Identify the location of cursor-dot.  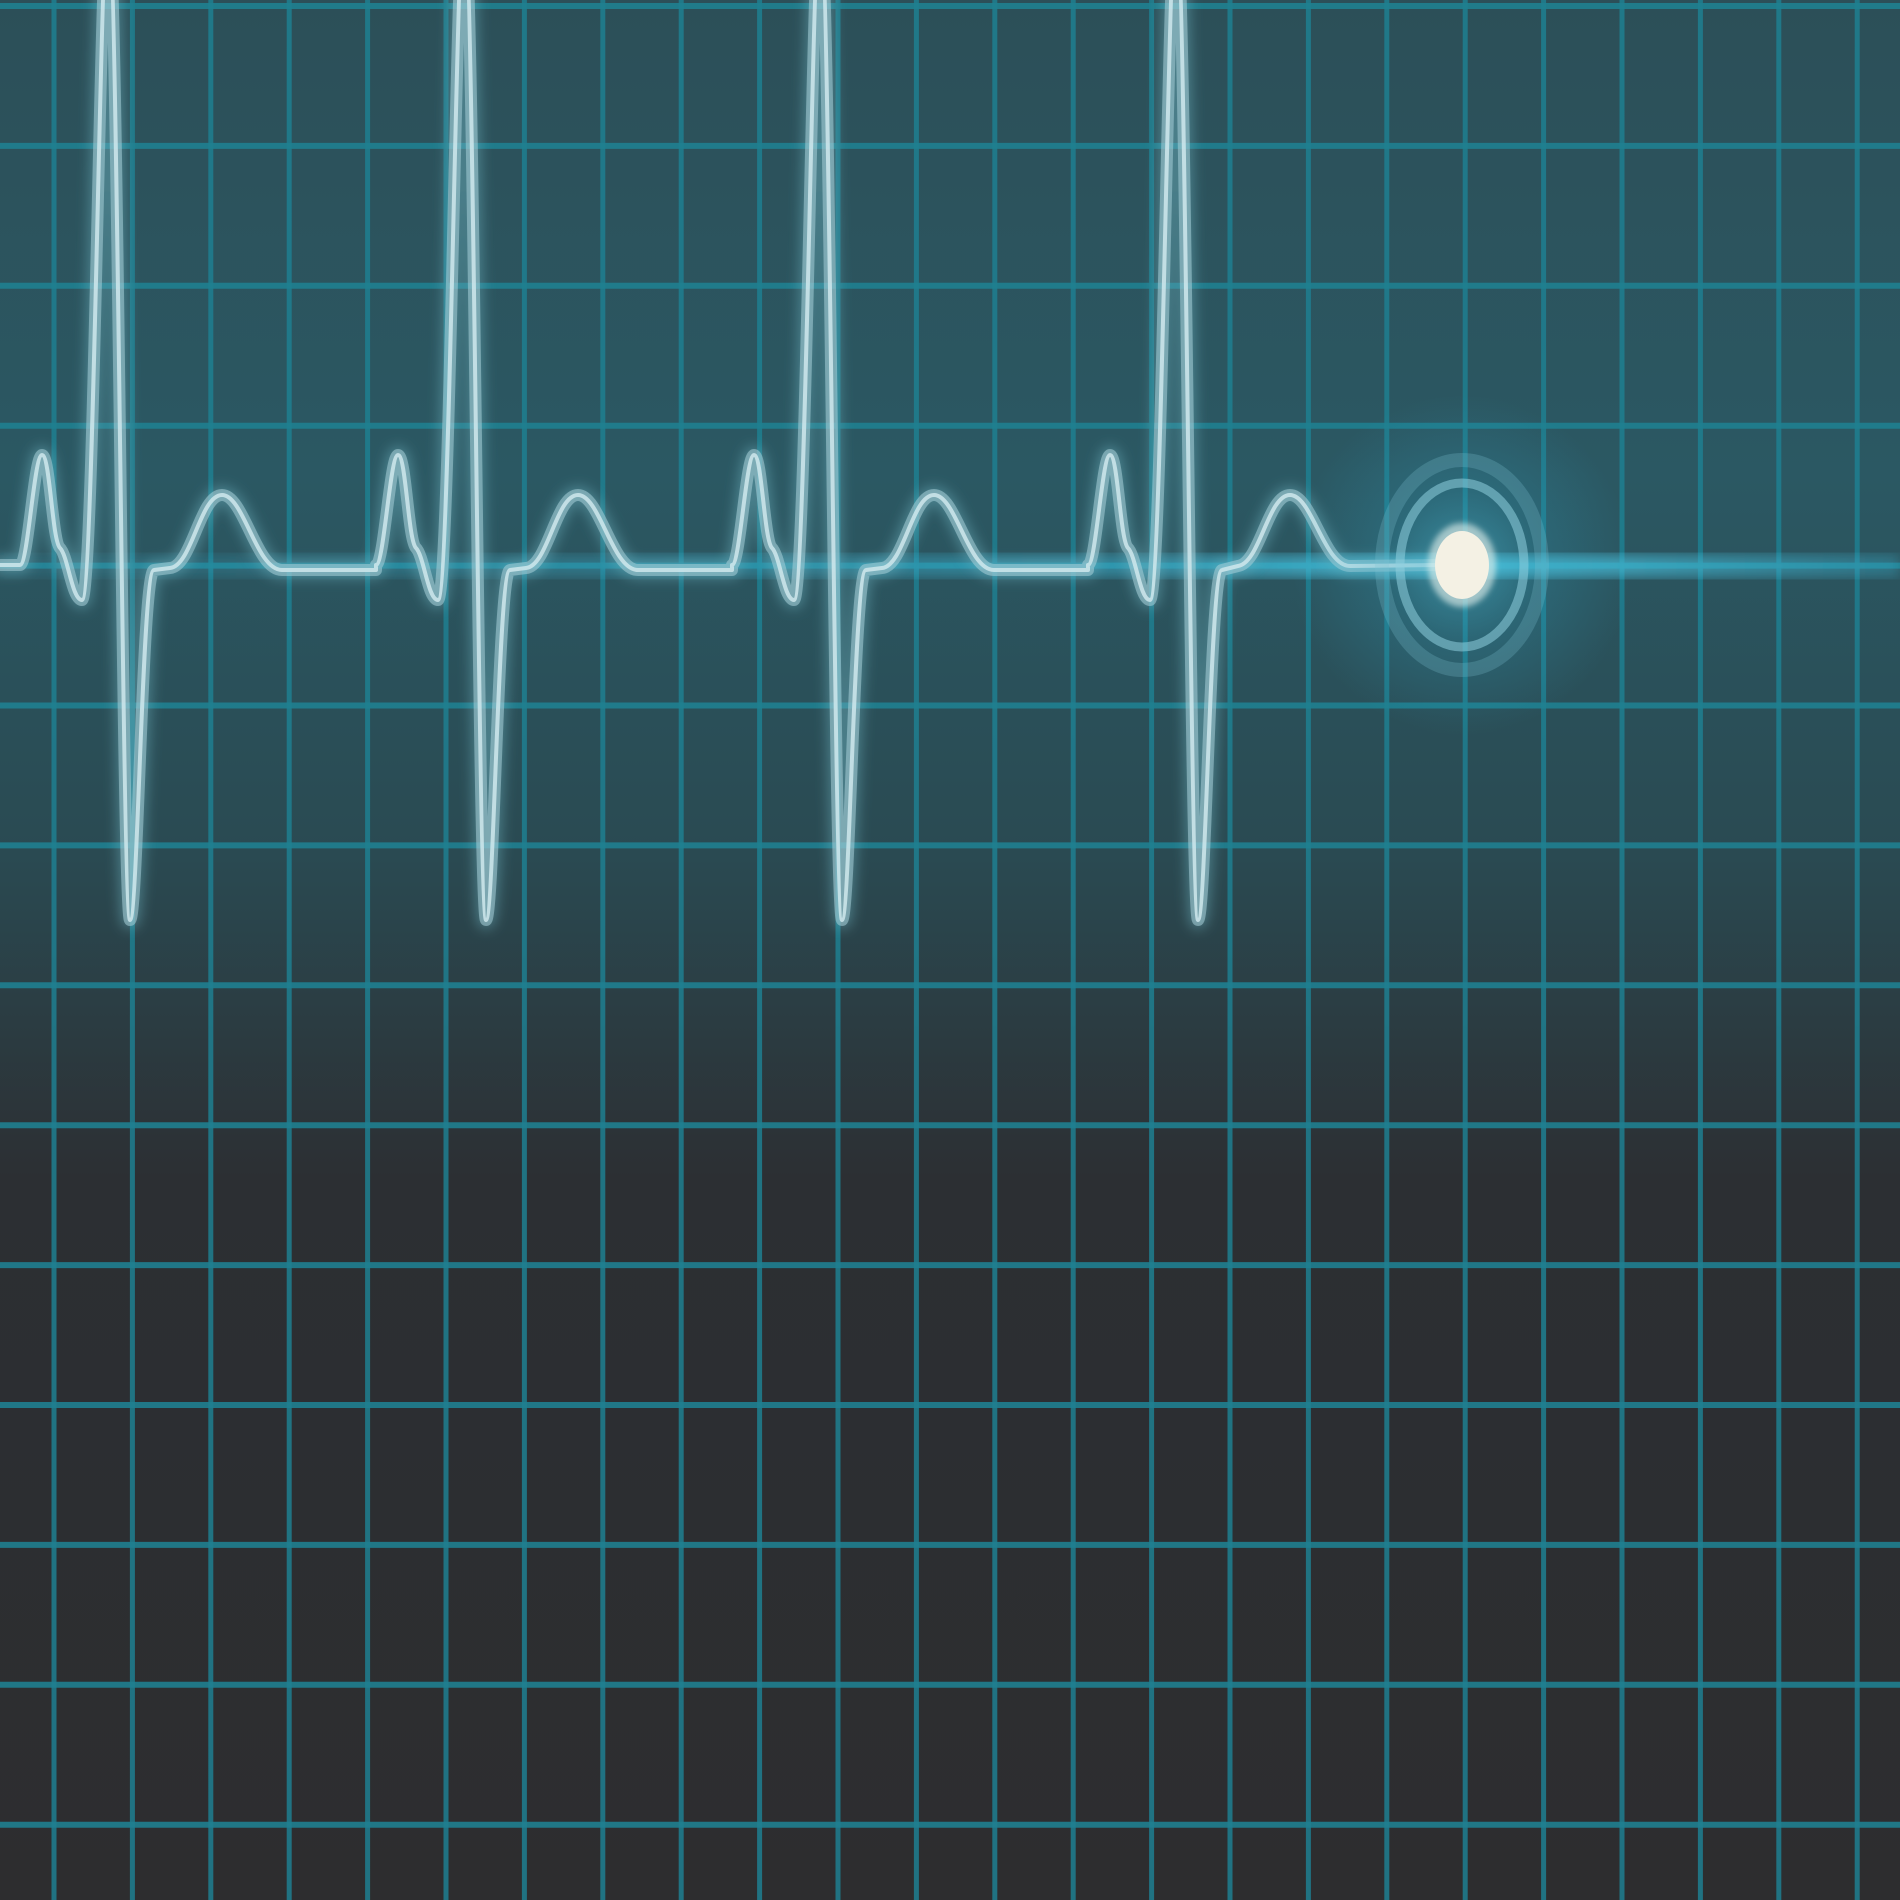
(1462, 565).